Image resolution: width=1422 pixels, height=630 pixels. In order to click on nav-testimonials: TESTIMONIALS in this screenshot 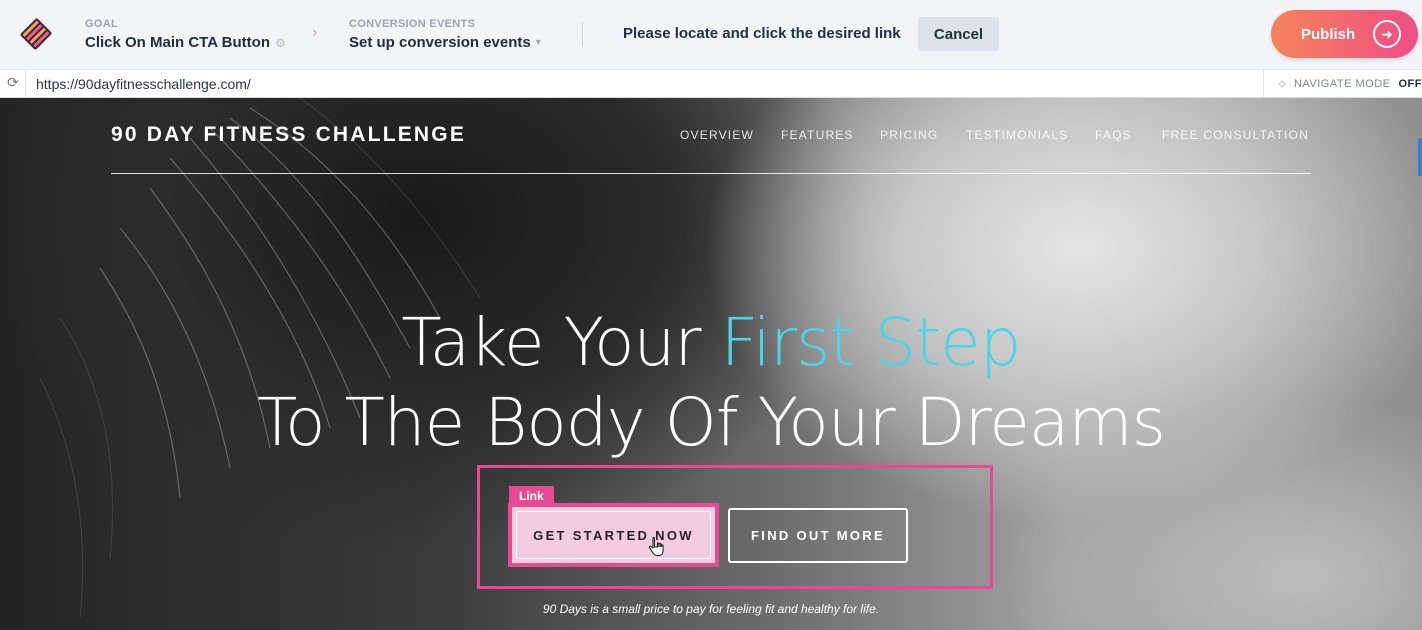, I will do `click(1017, 135)`.